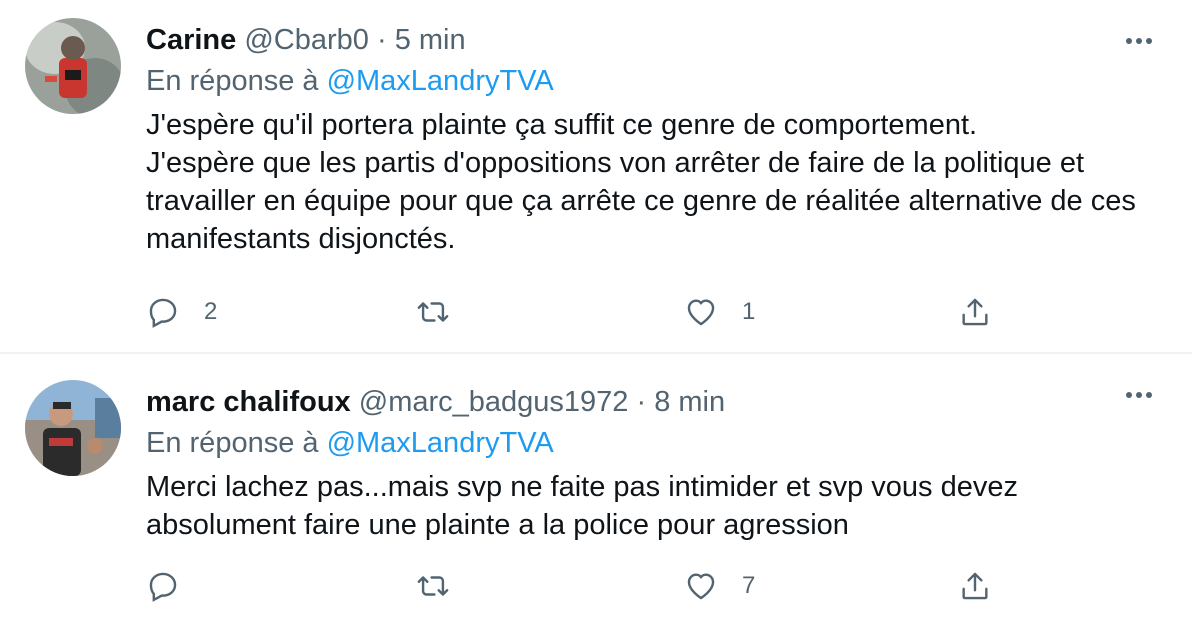 The height and width of the screenshot is (634, 1192). What do you see at coordinates (494, 402) in the screenshot?
I see `user-handle: @marc_badgus1972` at bounding box center [494, 402].